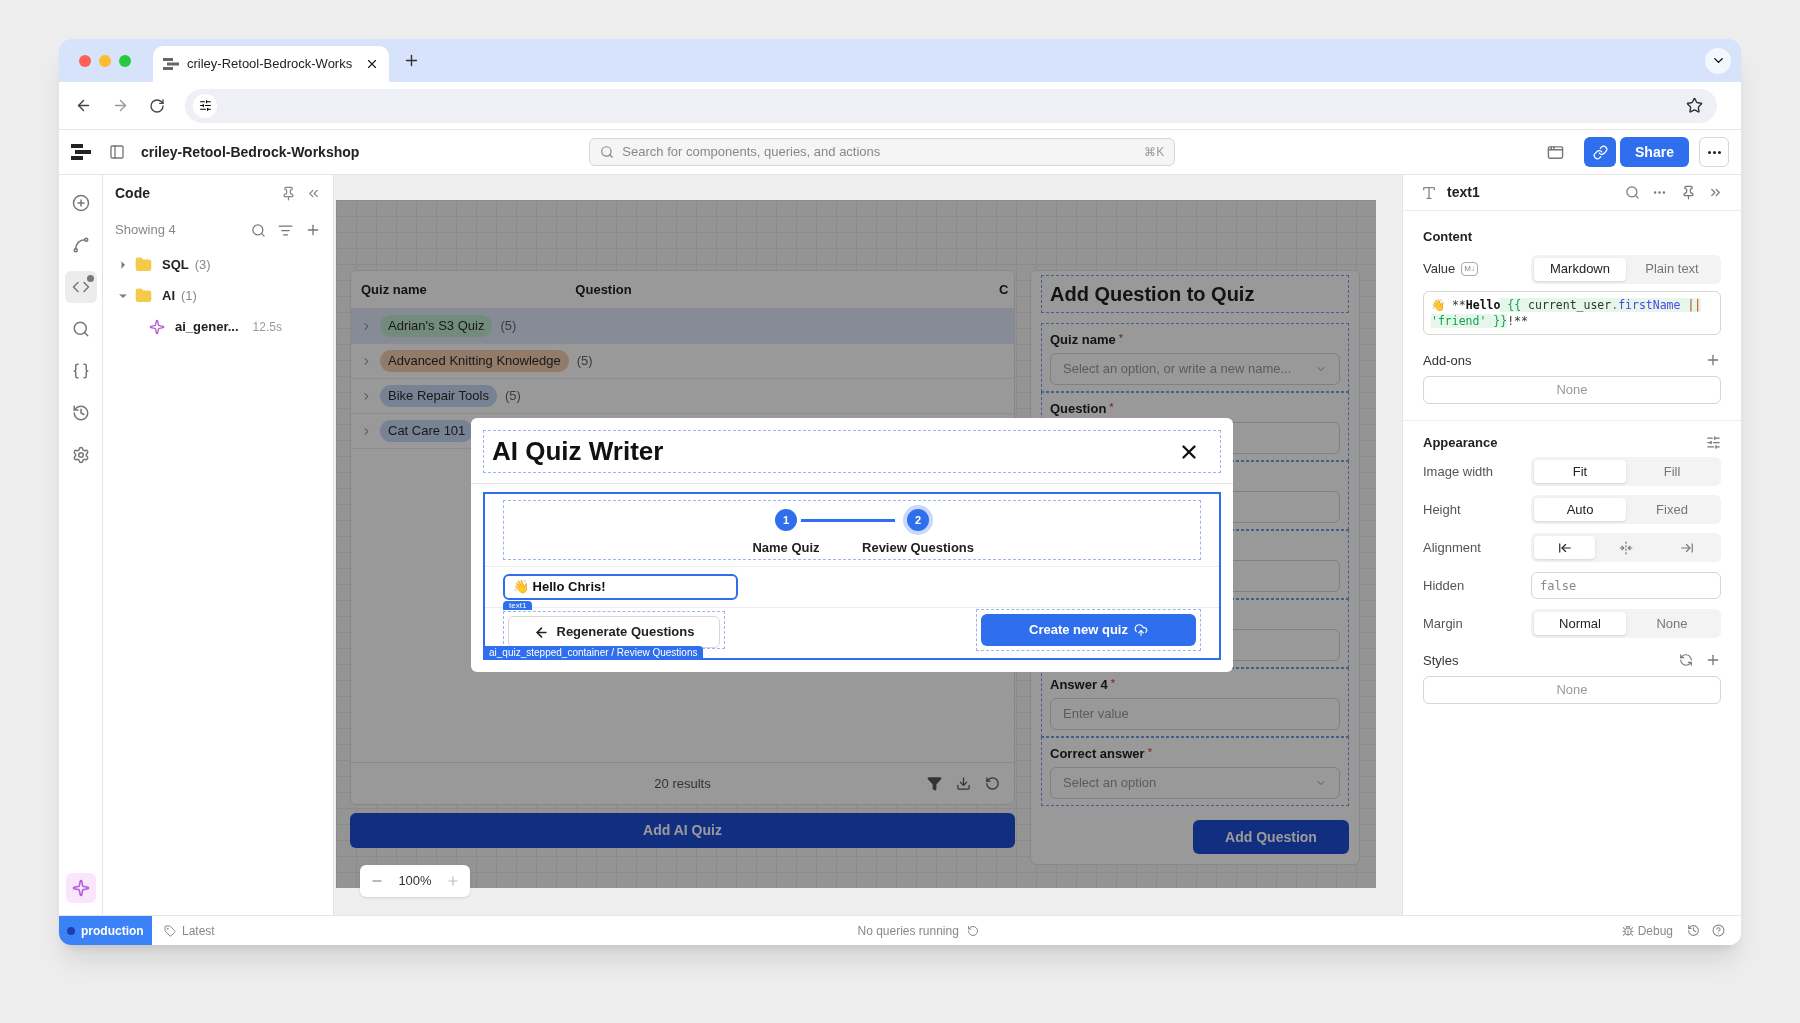 This screenshot has width=1800, height=1023. Describe the element at coordinates (1006, 289) in the screenshot. I see `column-header: C` at that location.